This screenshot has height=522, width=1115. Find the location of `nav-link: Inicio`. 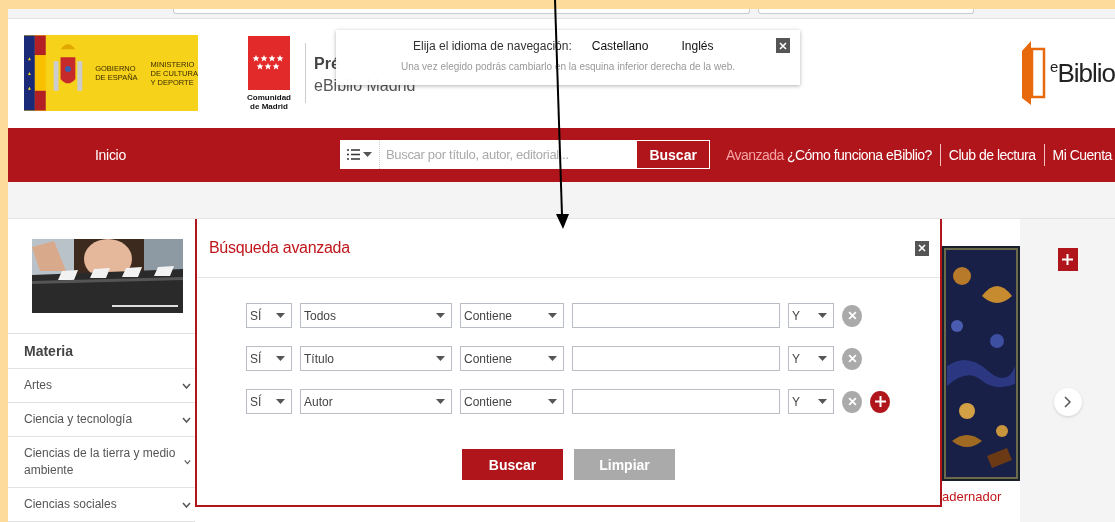

nav-link: Inicio is located at coordinates (110, 154).